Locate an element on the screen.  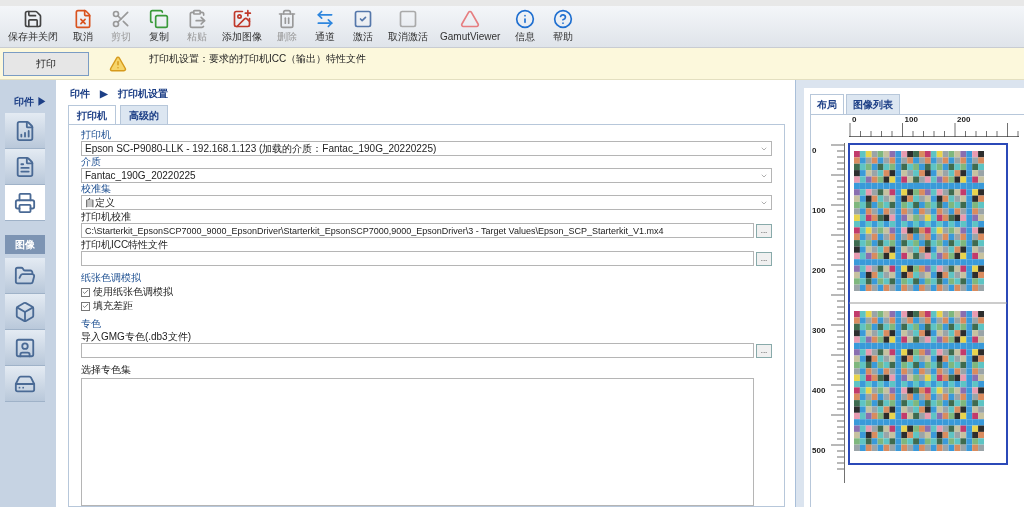
tab: 布局 is located at coordinates (827, 104).